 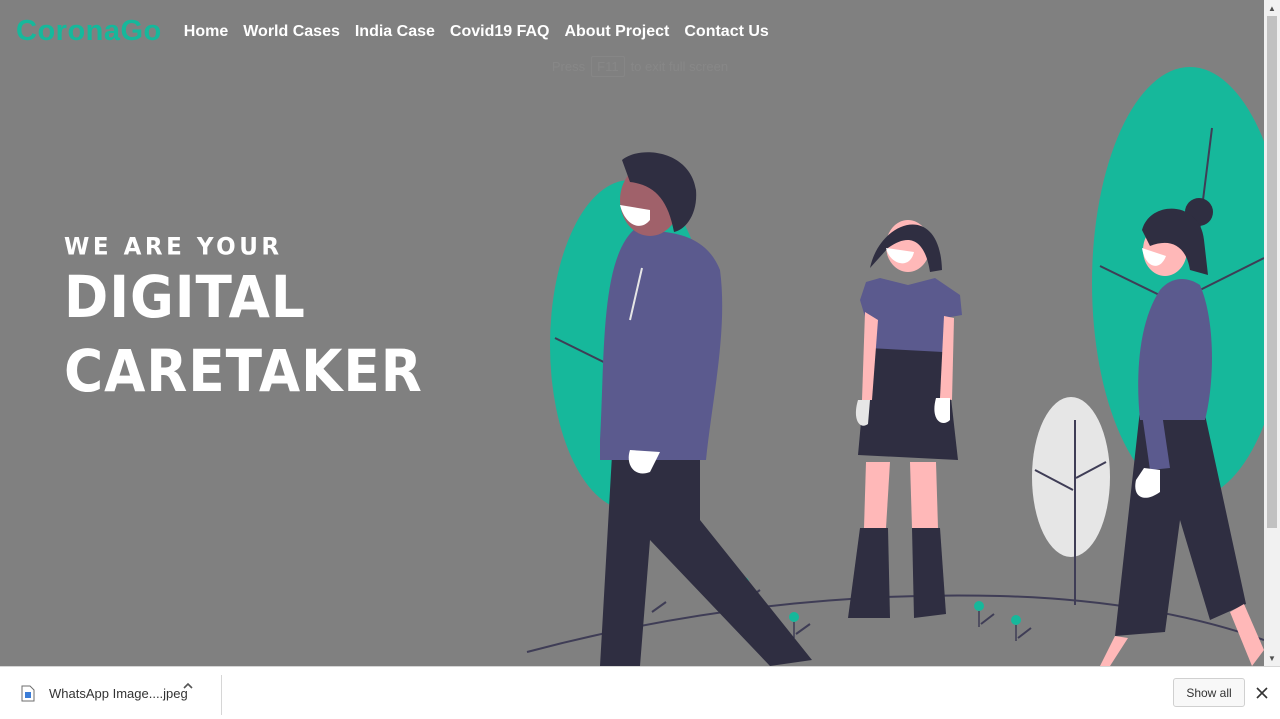 What do you see at coordinates (1272, 8) in the screenshot?
I see `scroll-up-arrow-icon: ▲` at bounding box center [1272, 8].